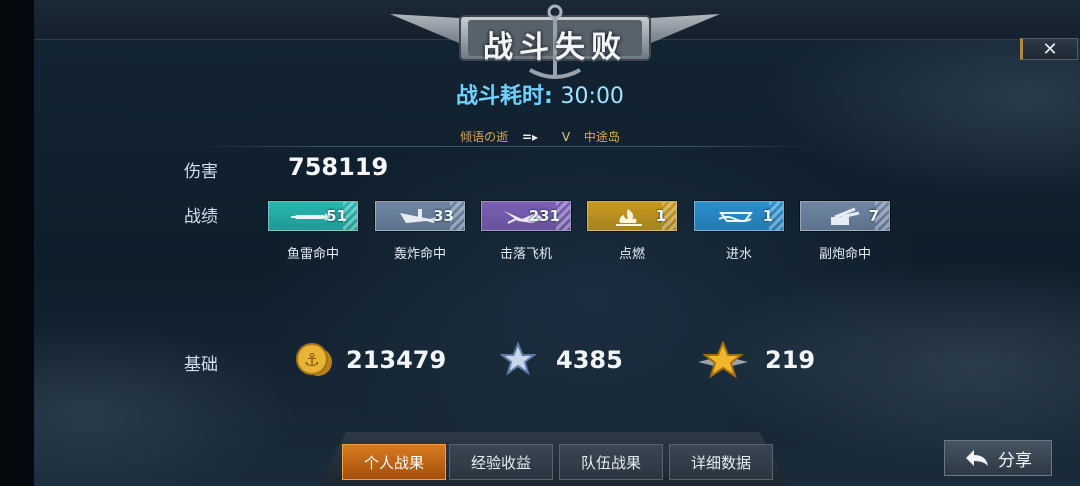 This screenshot has height=486, width=1080. I want to click on map-location: 中途岛, so click(601, 137).